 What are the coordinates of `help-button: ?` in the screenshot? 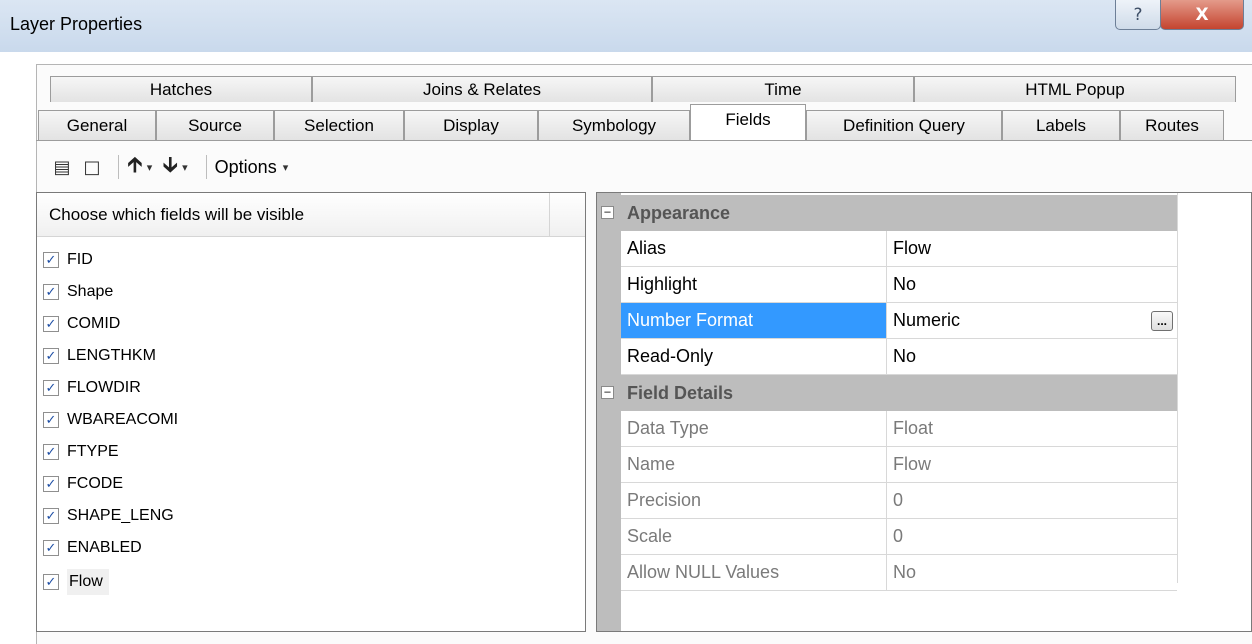 It's located at (1138, 15).